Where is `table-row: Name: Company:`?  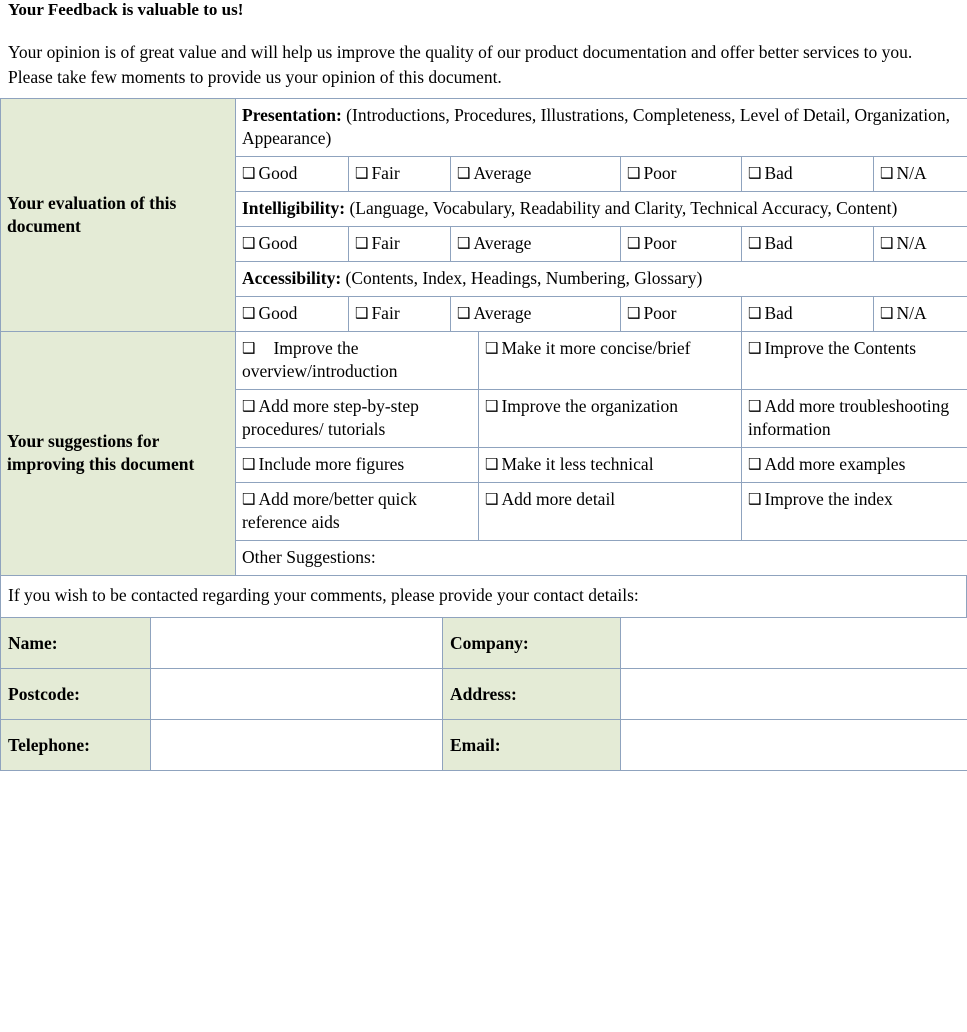 table-row: Name: Company: is located at coordinates (483, 643).